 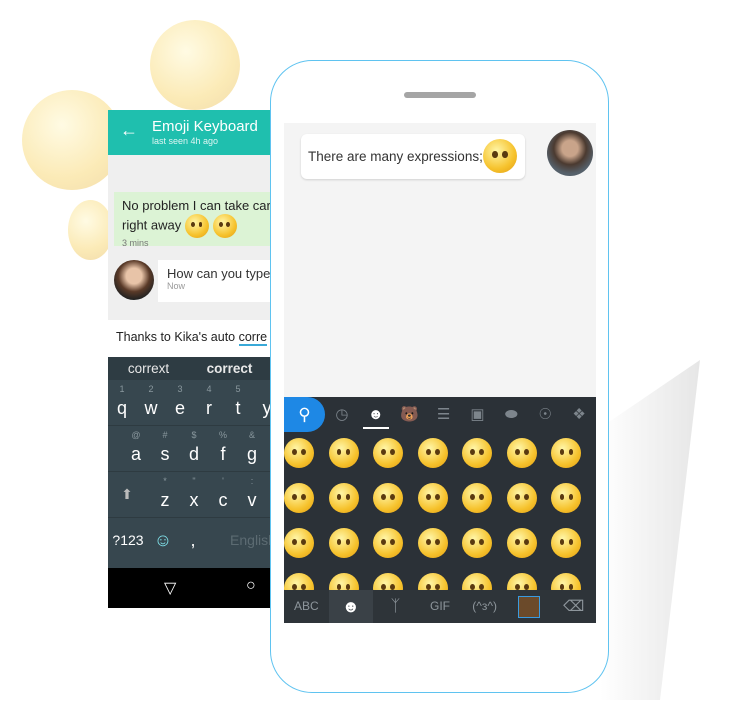 I want to click on emoji-category-bar: ⚲ ◷ ☻ 🐻 ☰ ▣ ⬬ ☉ ❖, so click(x=440, y=414).